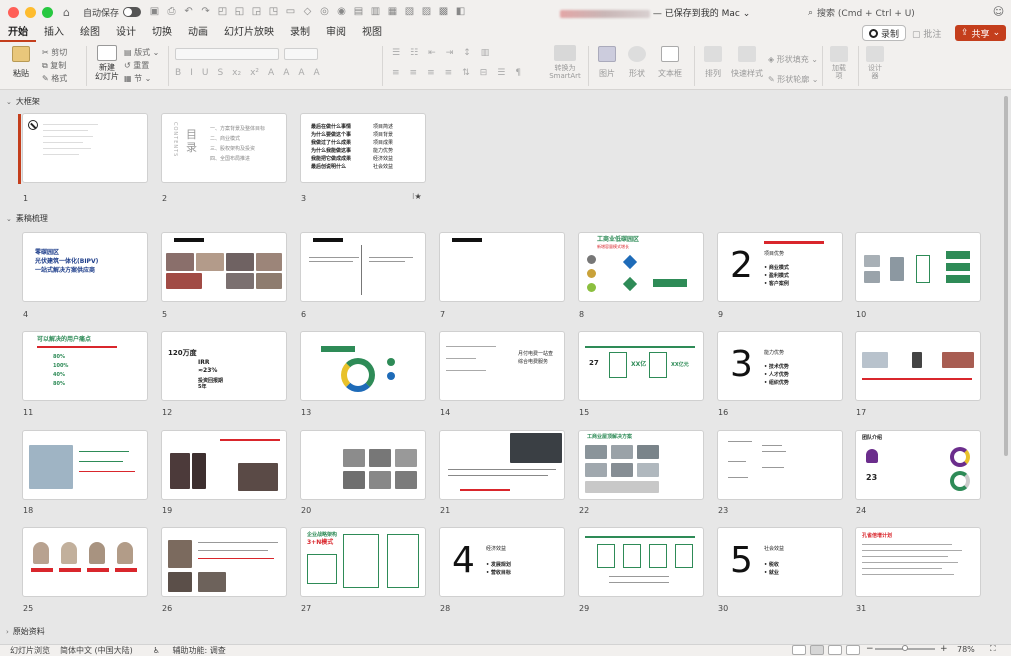  What do you see at coordinates (780, 267) in the screenshot?
I see `slide-thumbnail-9: 2 项目优势 • 商业模式 • 盈利模式 • 客户案例` at bounding box center [780, 267].